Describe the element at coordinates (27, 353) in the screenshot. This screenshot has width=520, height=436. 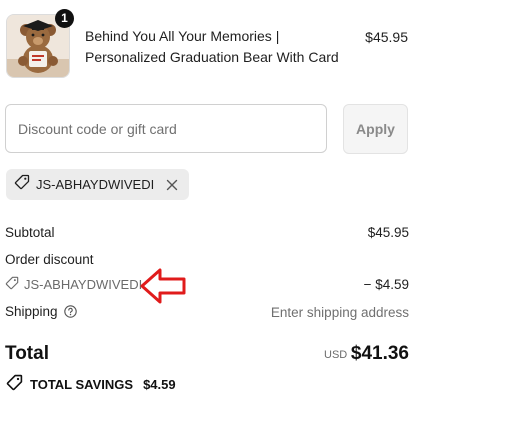
I see `total-label: Total` at that location.